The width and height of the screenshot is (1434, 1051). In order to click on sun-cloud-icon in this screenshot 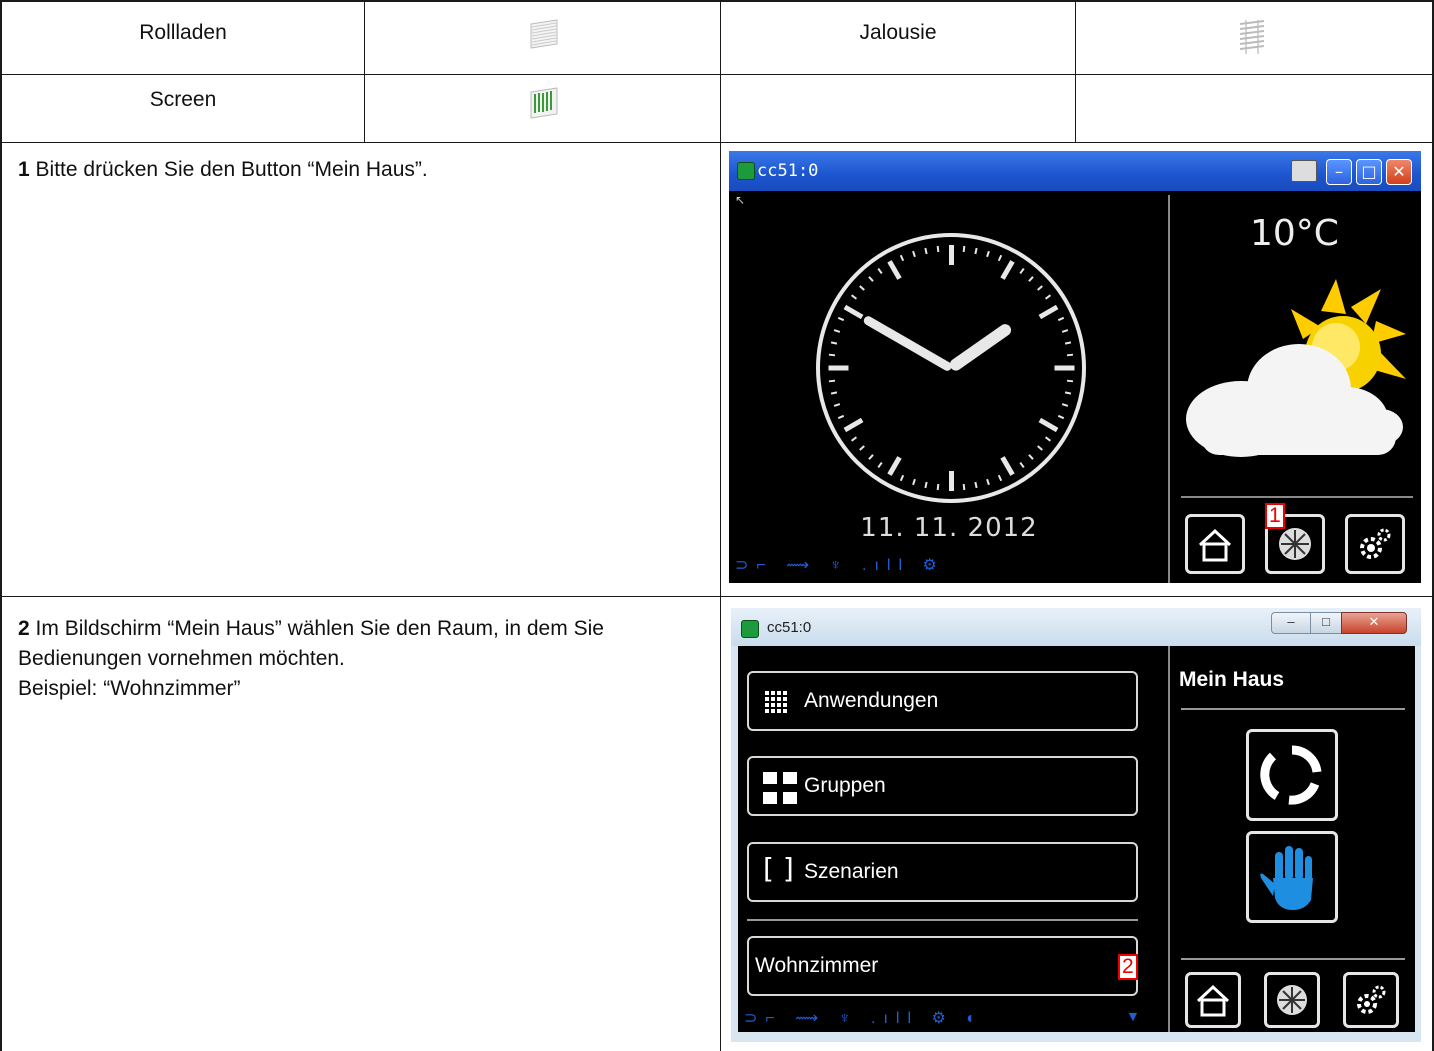, I will do `click(1297, 371)`.